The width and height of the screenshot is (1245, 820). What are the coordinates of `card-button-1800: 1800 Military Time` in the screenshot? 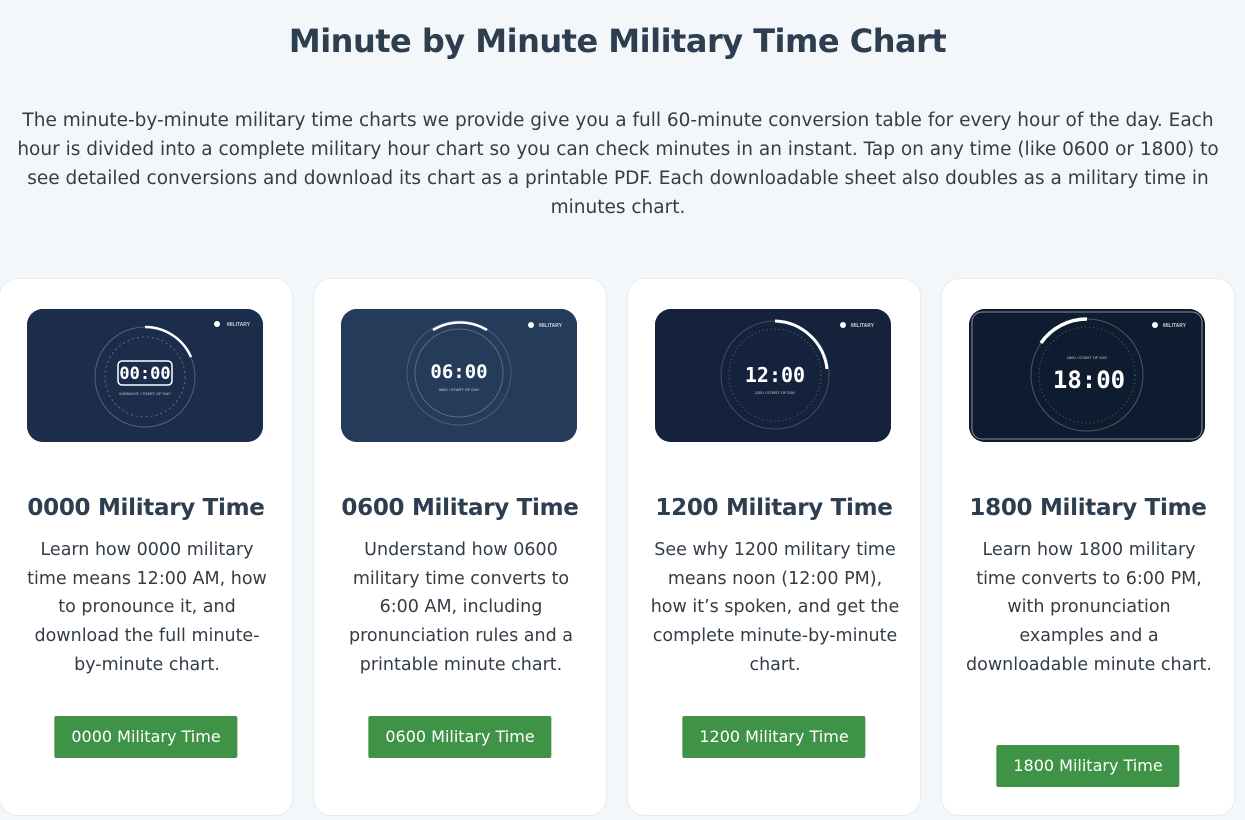 It's located at (1088, 766).